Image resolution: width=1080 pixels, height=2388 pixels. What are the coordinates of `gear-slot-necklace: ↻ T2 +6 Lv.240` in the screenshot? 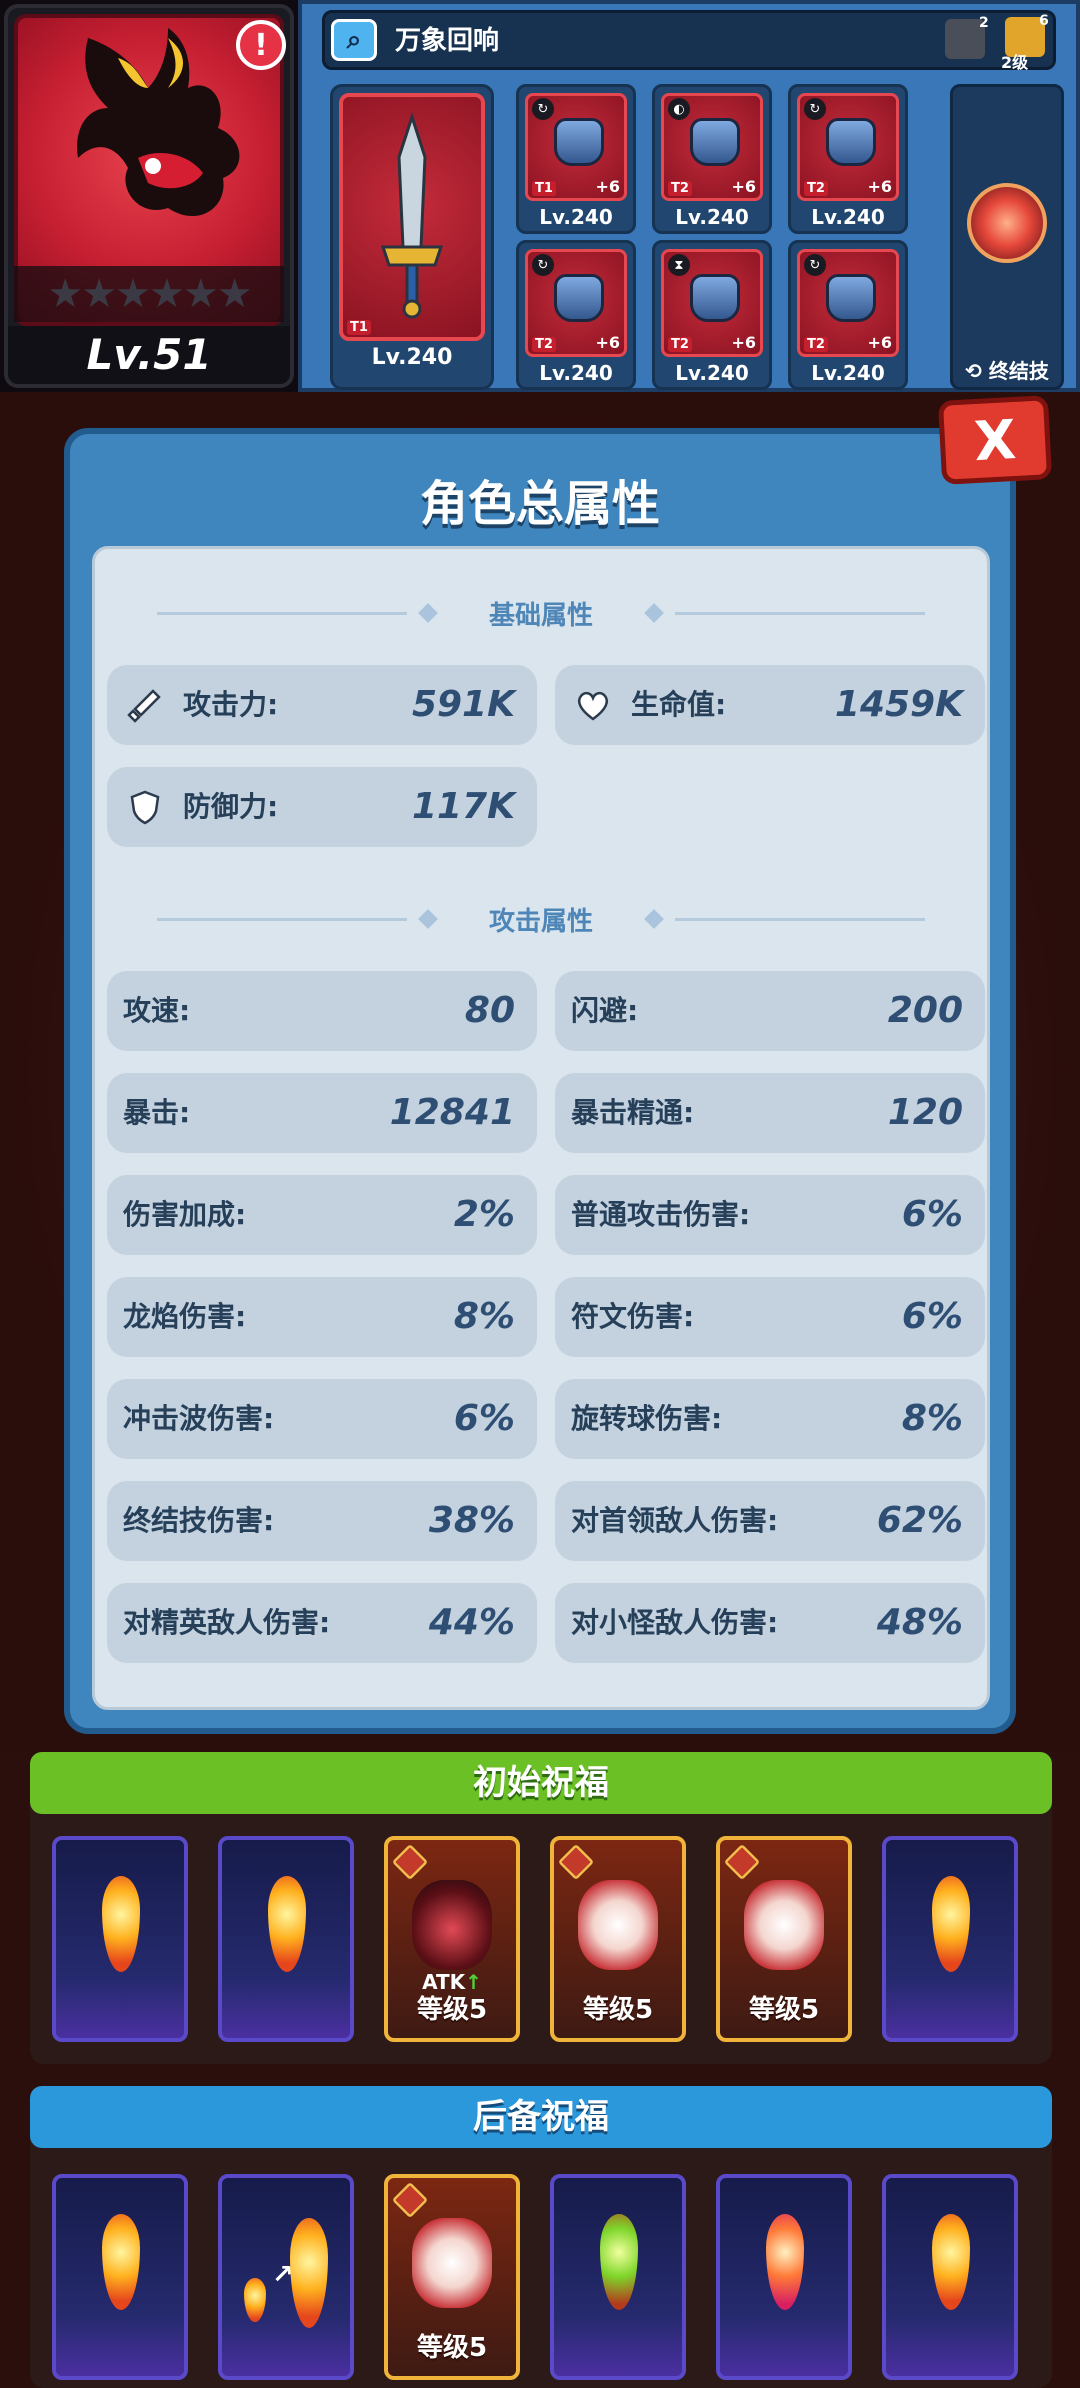 It's located at (848, 315).